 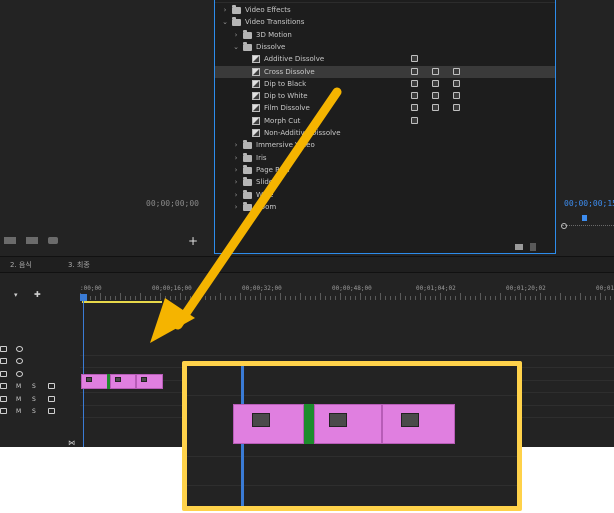 What do you see at coordinates (385, 121) in the screenshot?
I see `effect-item: Morph Cut` at bounding box center [385, 121].